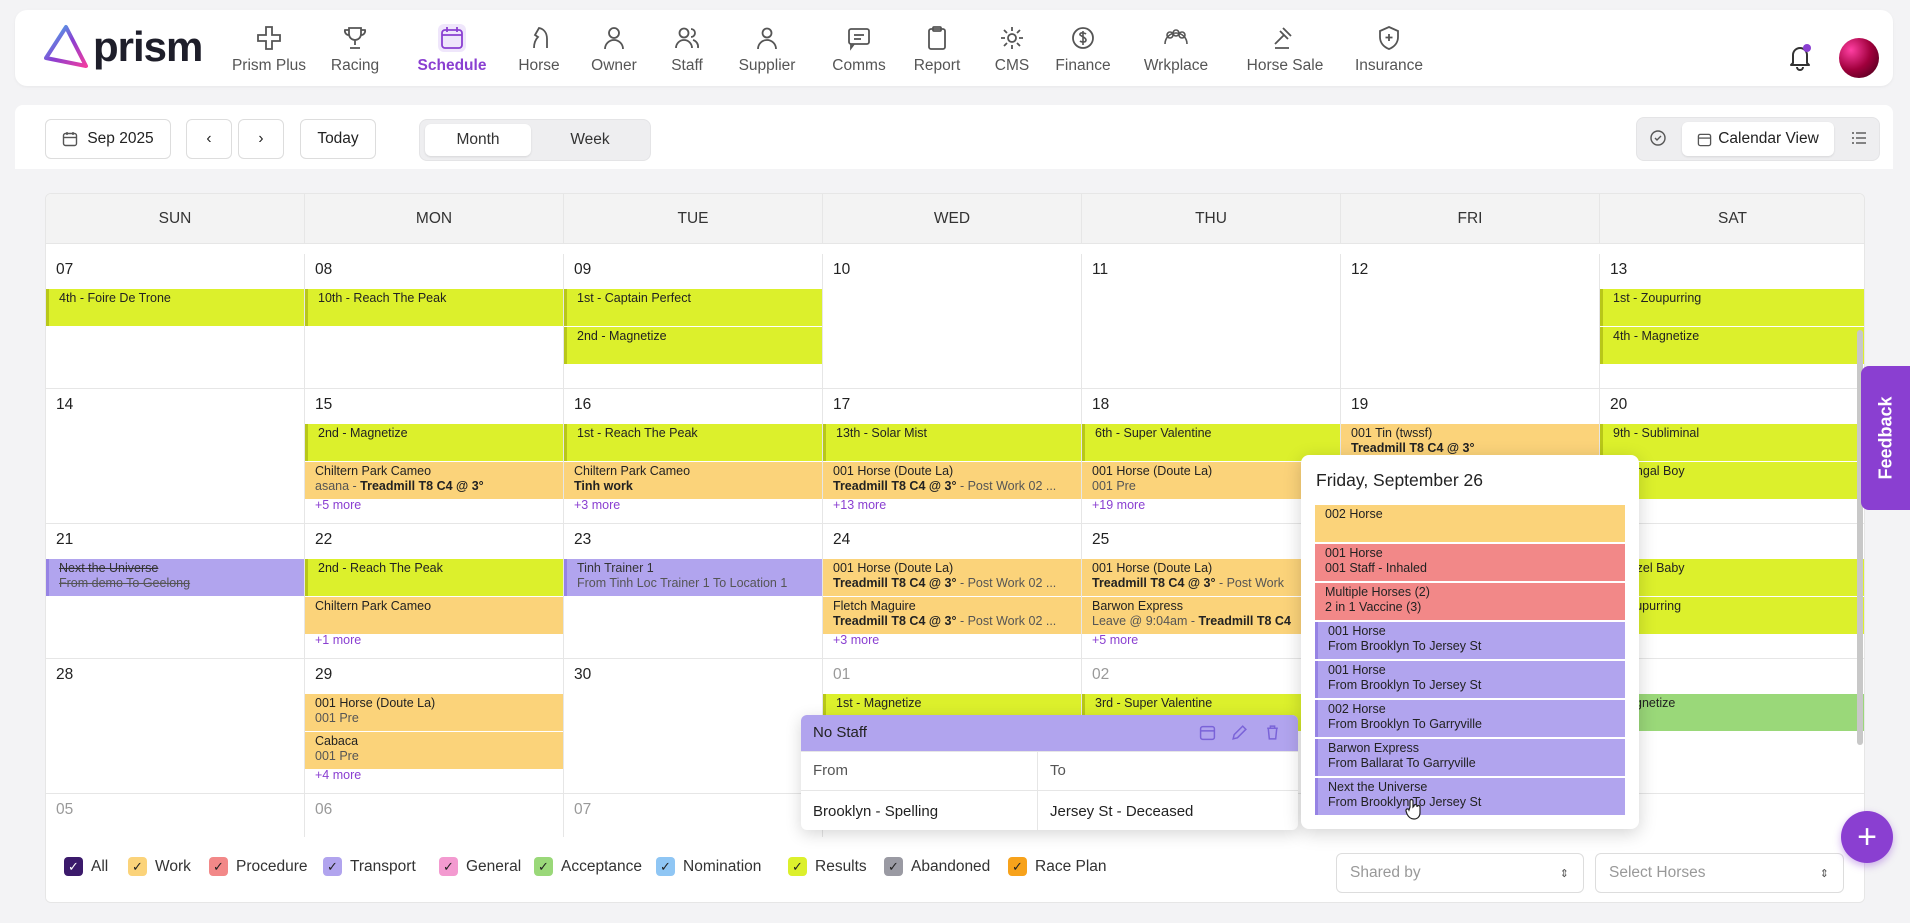 The width and height of the screenshot is (1910, 923). What do you see at coordinates (1470, 718) in the screenshot?
I see `calendar-event: 002 Horse From Brooklyn To Garryville` at bounding box center [1470, 718].